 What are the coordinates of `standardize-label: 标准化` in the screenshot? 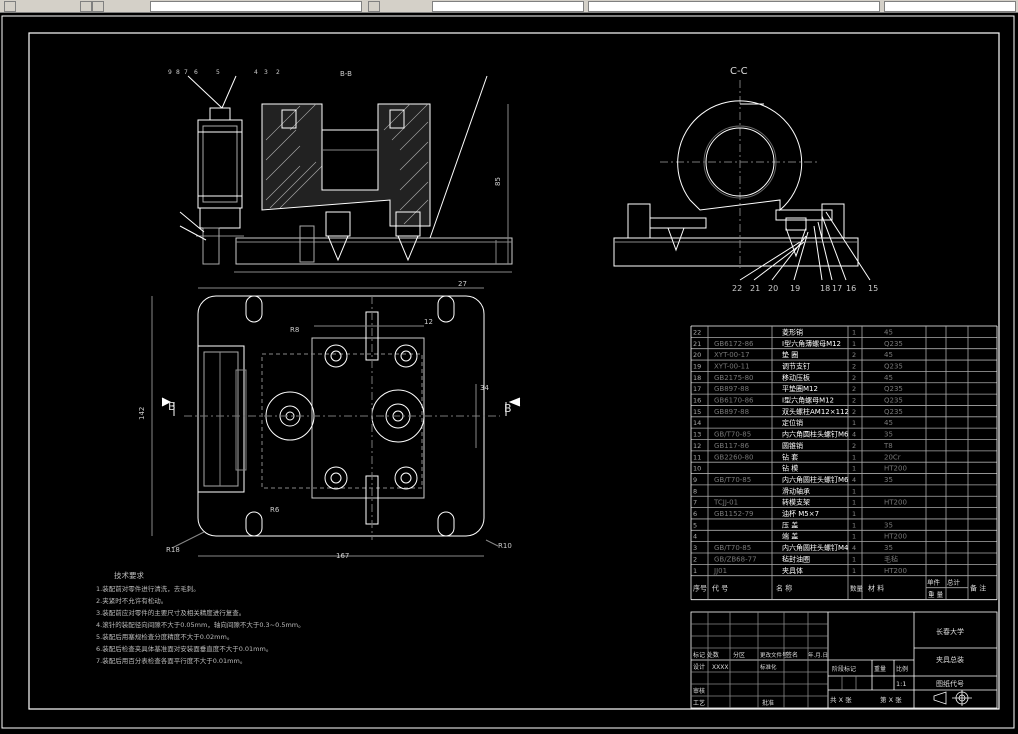 It's located at (768, 667).